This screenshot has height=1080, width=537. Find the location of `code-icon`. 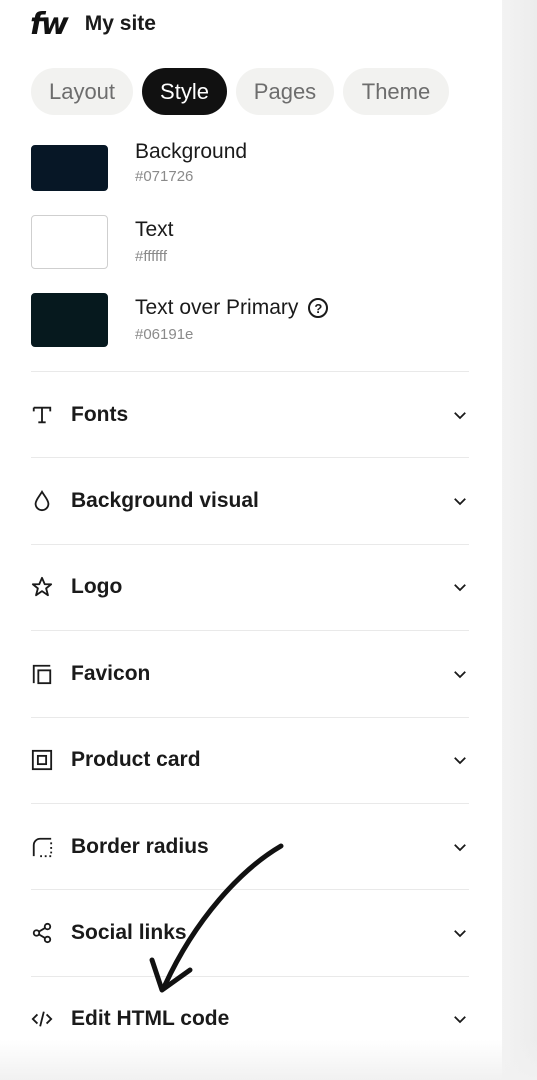

code-icon is located at coordinates (42, 1019).